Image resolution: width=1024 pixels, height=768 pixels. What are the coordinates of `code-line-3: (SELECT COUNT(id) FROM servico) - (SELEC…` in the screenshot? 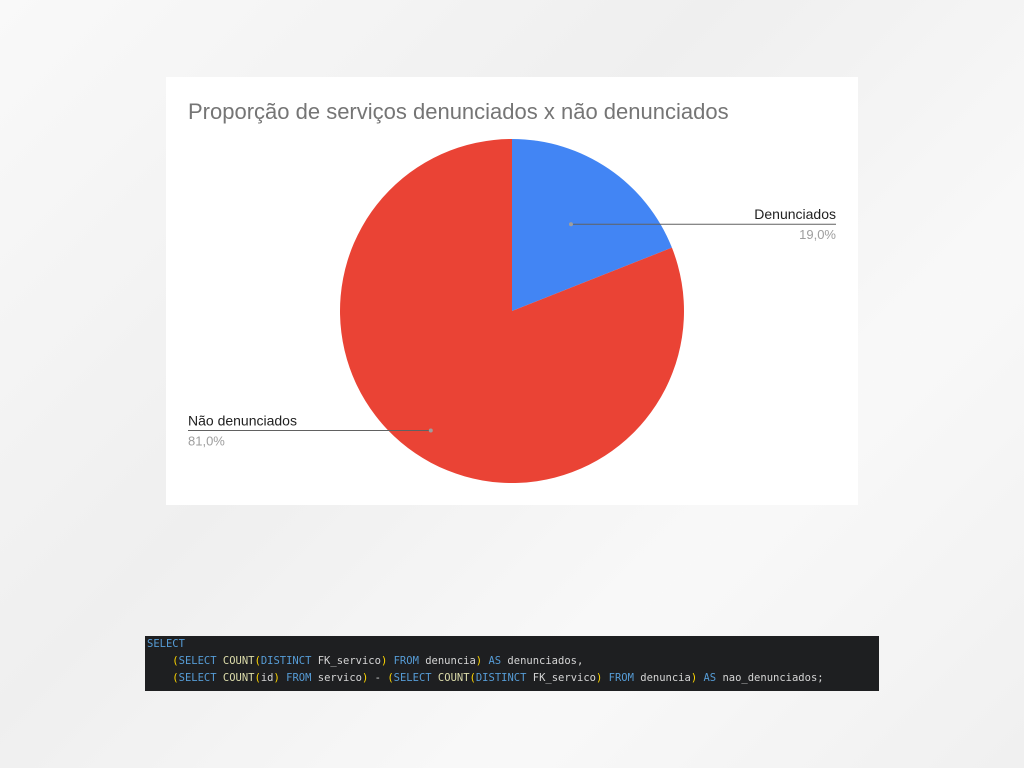 It's located at (513, 678).